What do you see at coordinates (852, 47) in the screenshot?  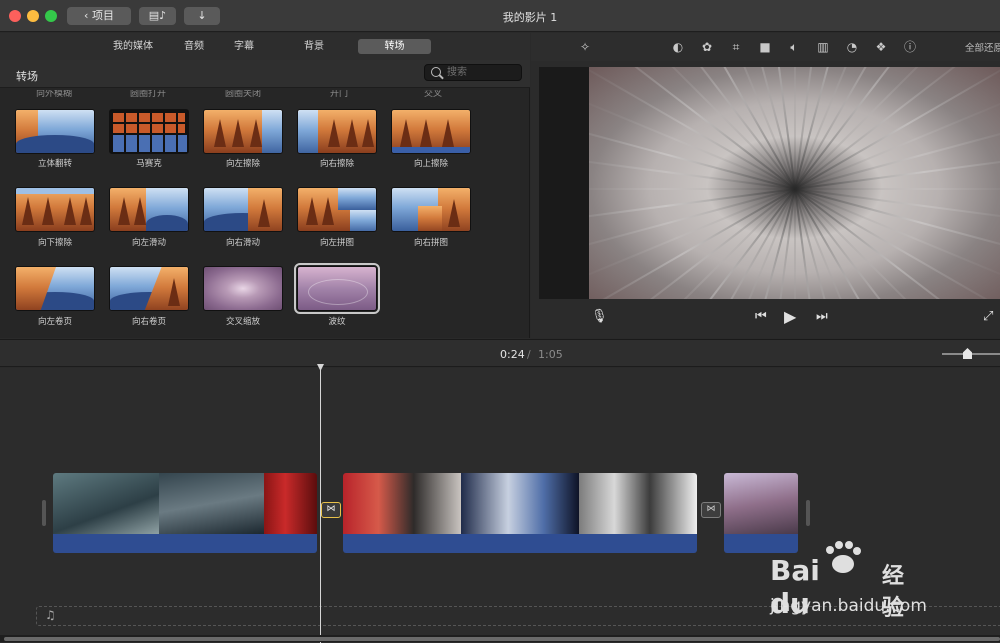 I see `speed-icon: ◔` at bounding box center [852, 47].